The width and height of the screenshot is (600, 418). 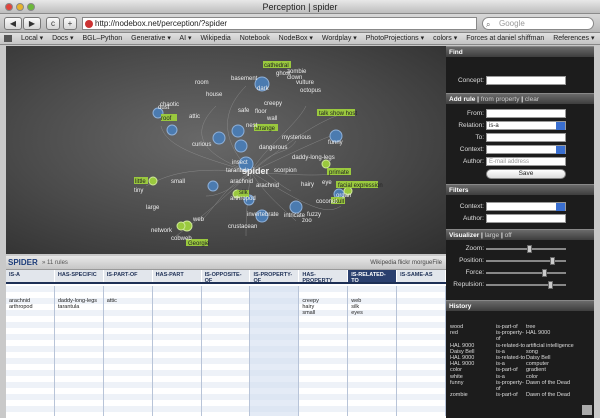 What do you see at coordinates (526, 206) in the screenshot?
I see `filter-context-select` at bounding box center [526, 206].